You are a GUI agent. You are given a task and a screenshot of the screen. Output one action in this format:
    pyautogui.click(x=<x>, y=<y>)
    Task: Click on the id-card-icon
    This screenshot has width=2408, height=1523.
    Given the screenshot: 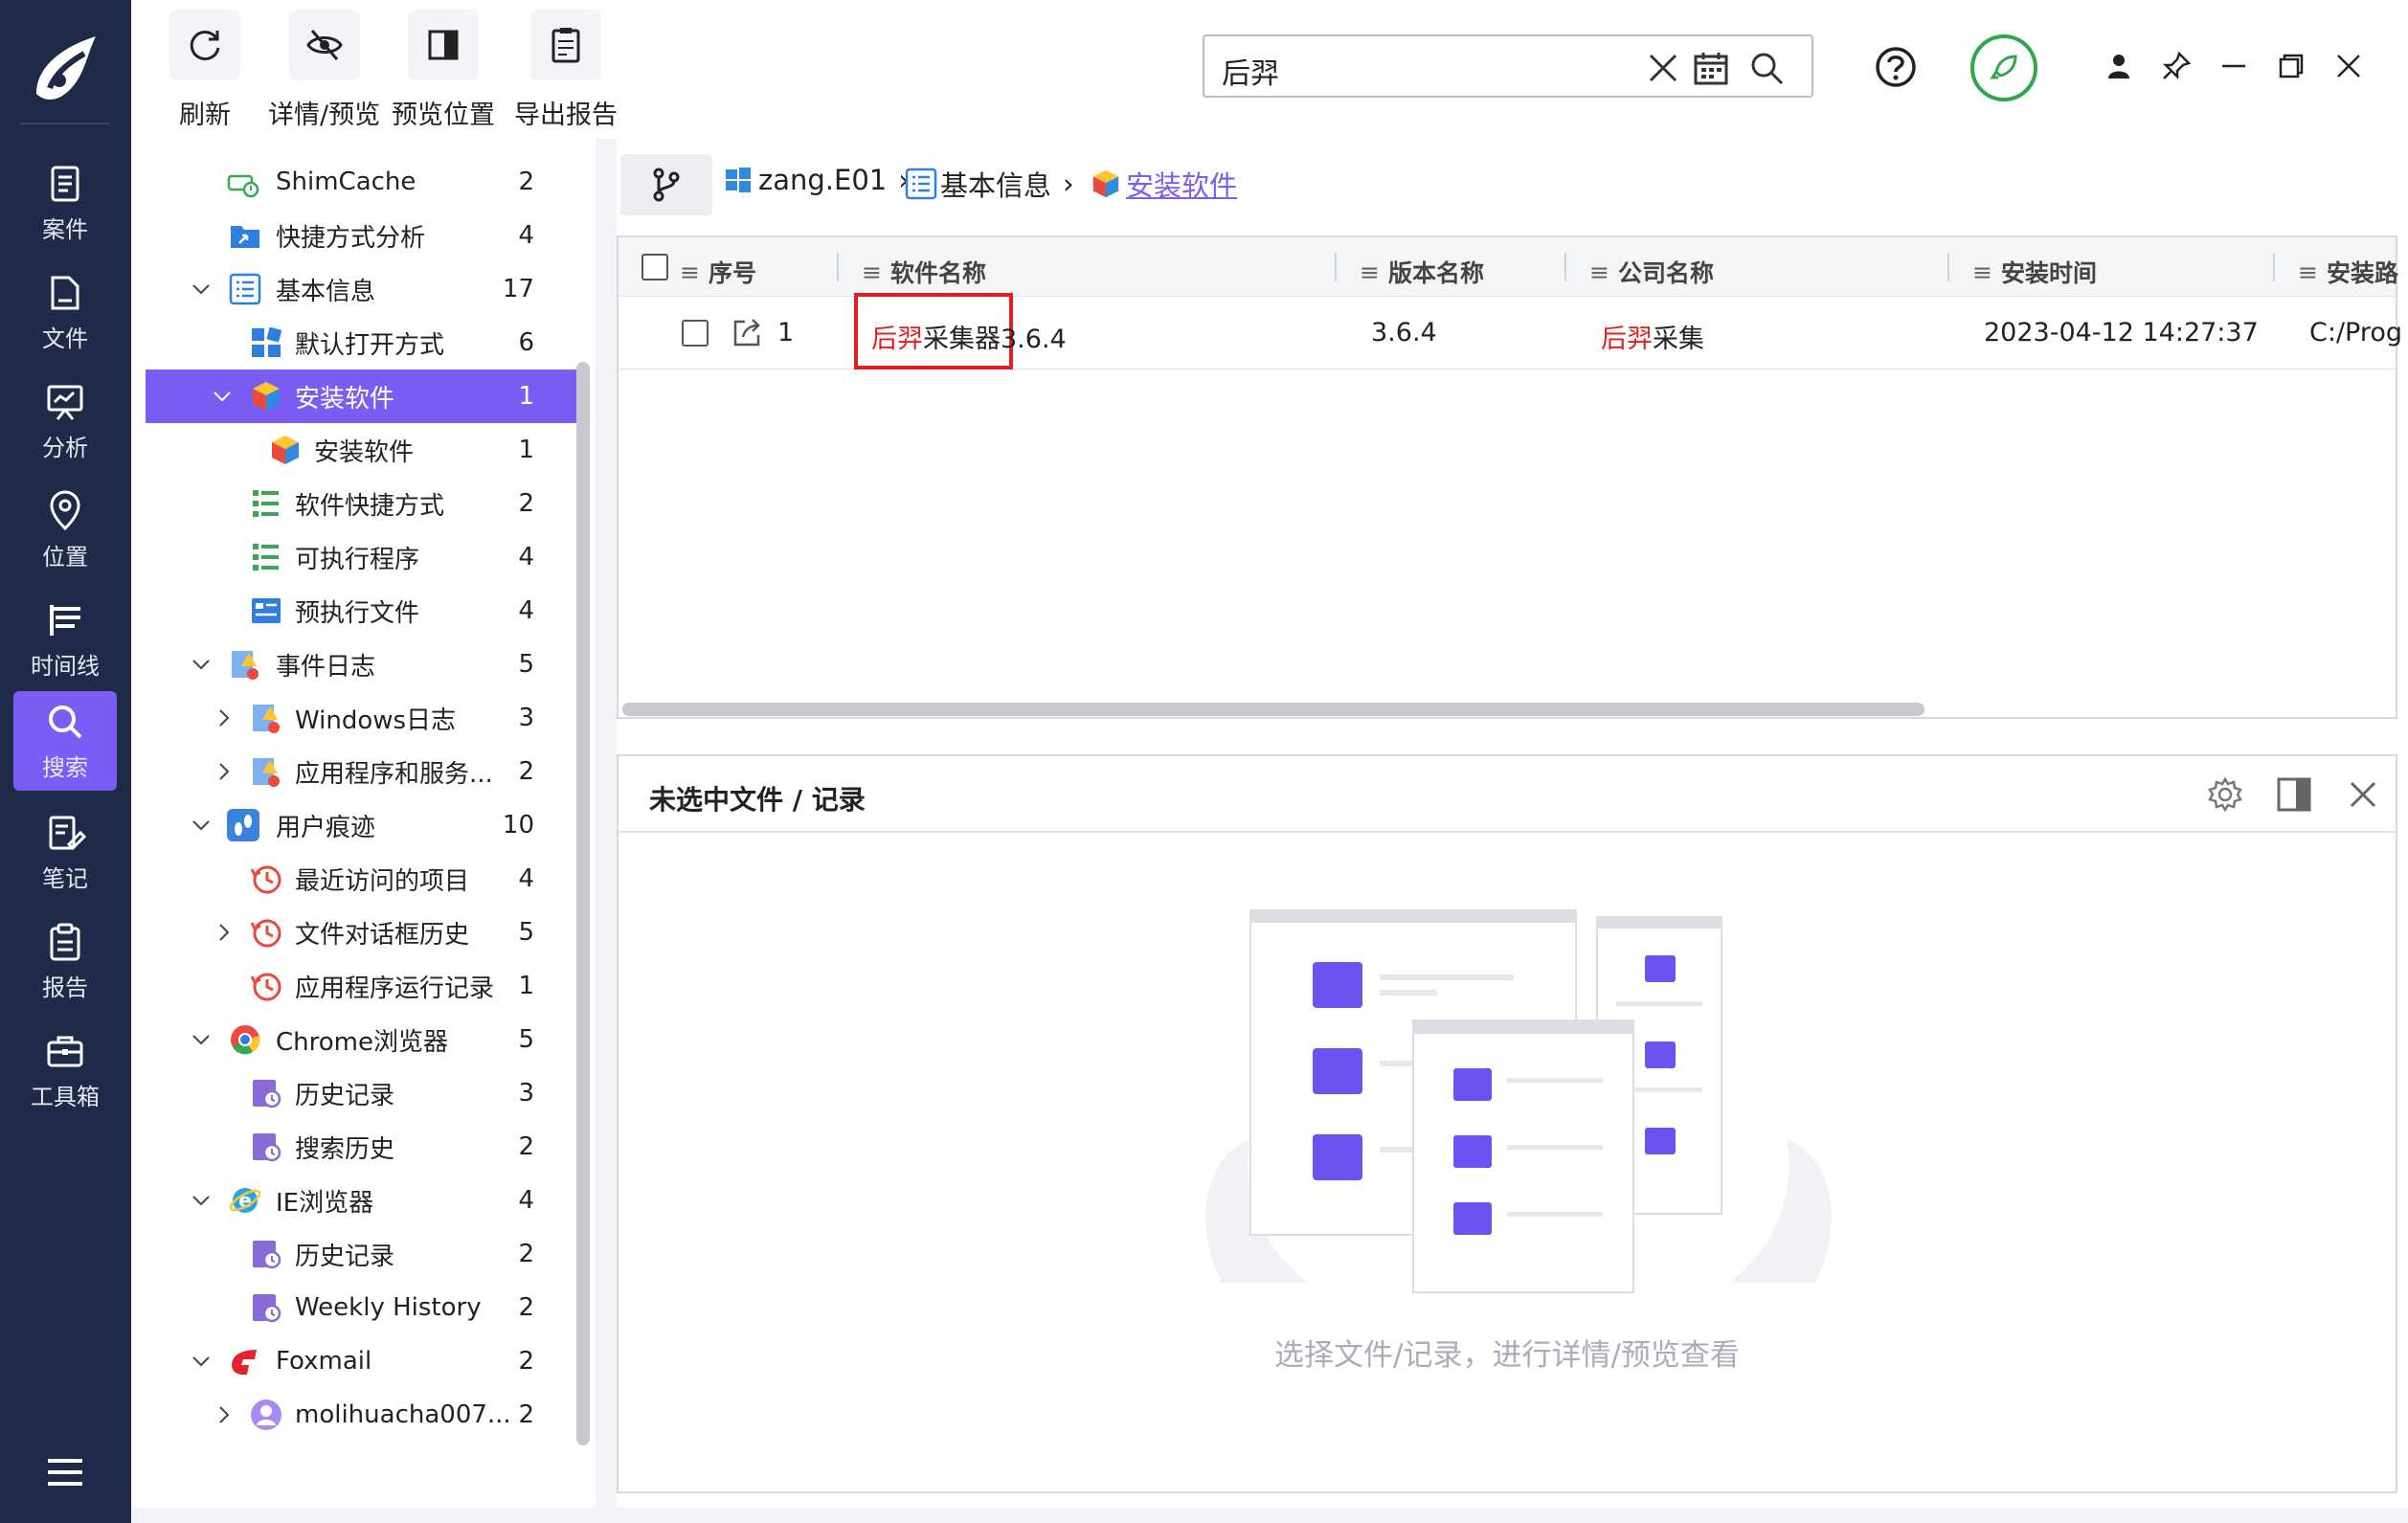 What is the action you would take?
    pyautogui.click(x=266, y=610)
    